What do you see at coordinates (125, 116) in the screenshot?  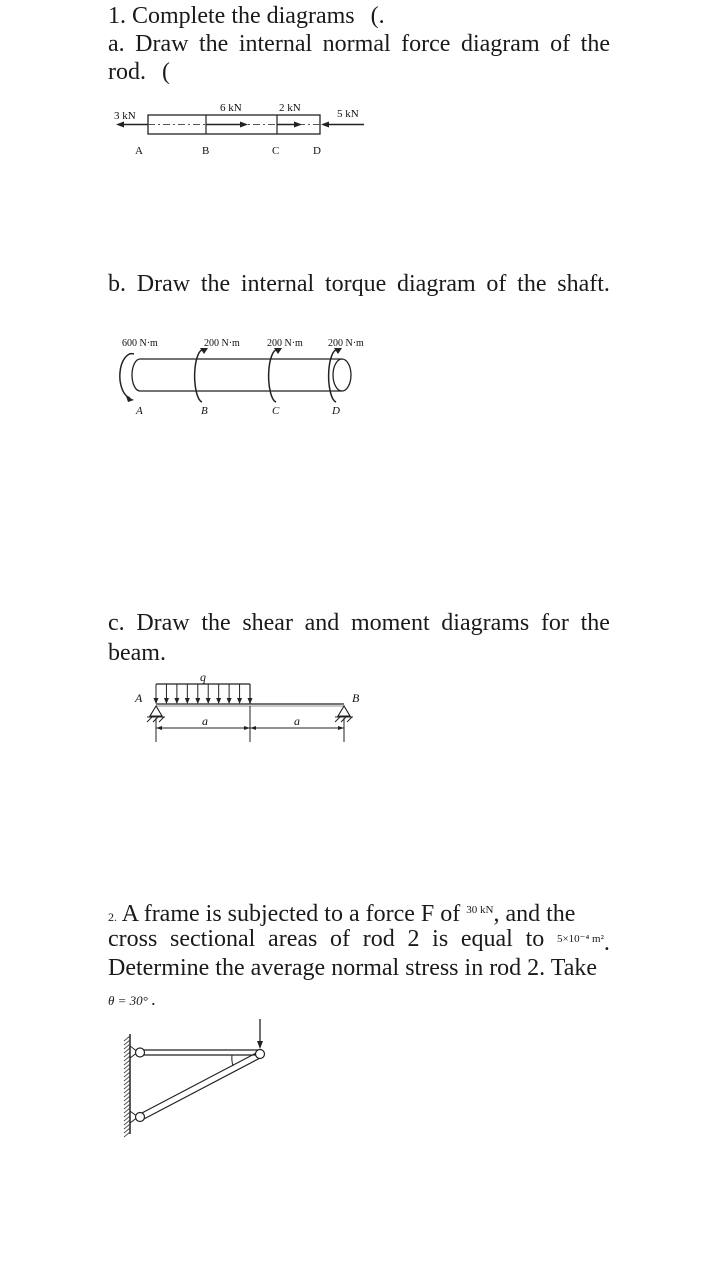 I see `force-label-left: 3 kN` at bounding box center [125, 116].